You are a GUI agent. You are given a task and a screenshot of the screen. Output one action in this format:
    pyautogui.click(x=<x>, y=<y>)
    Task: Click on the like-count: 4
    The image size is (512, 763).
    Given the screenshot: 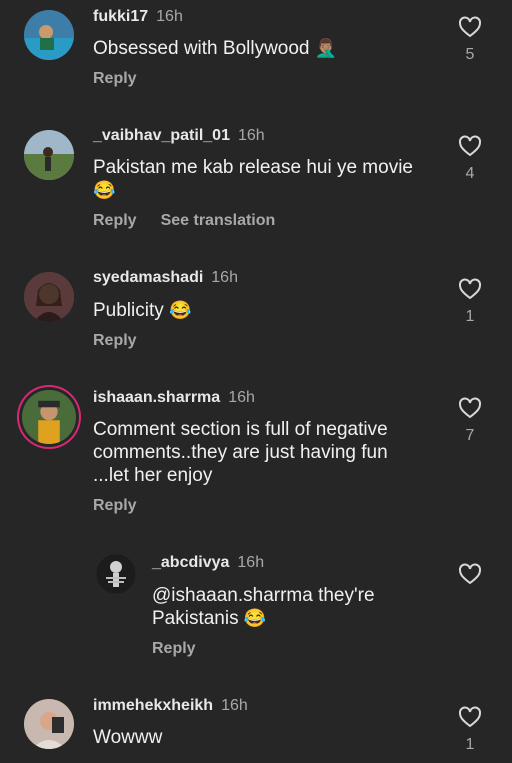 What is the action you would take?
    pyautogui.click(x=470, y=173)
    